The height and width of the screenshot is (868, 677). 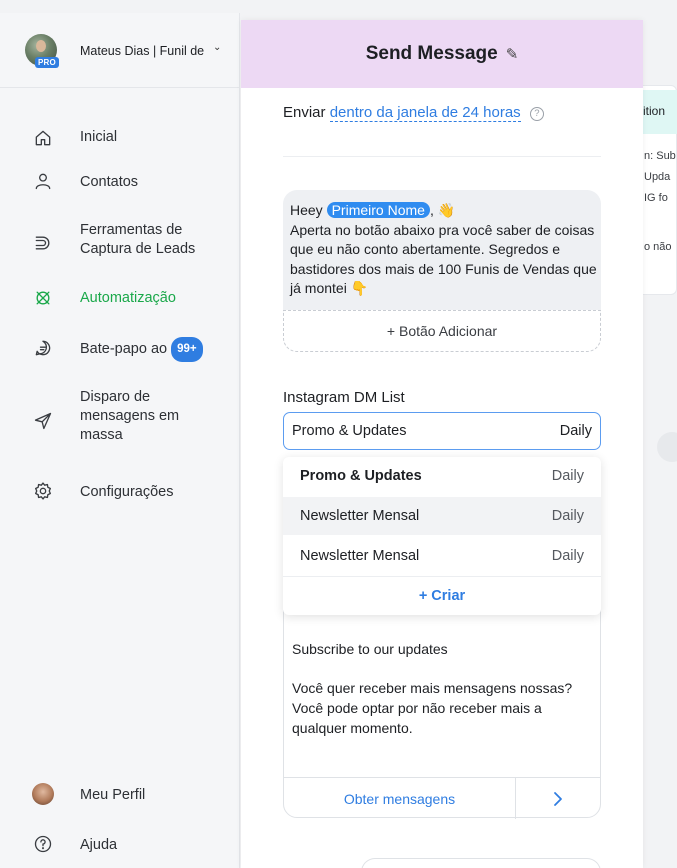 I want to click on sidebar-item-disparo: Disparo de mensagens em massa, so click(x=120, y=421).